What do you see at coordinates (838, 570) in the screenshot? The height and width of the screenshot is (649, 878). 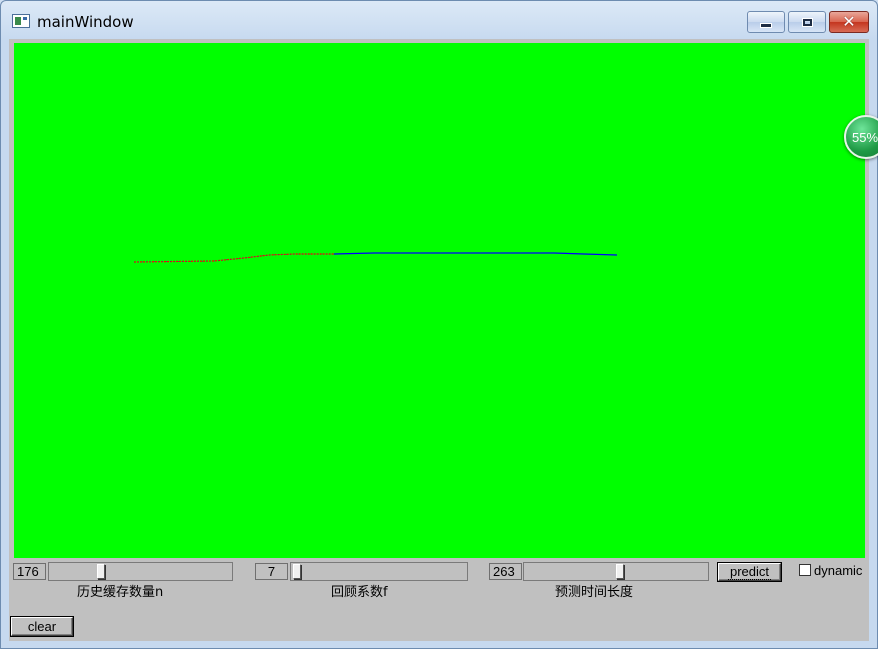 I see `dynamic-label: dynamic` at bounding box center [838, 570].